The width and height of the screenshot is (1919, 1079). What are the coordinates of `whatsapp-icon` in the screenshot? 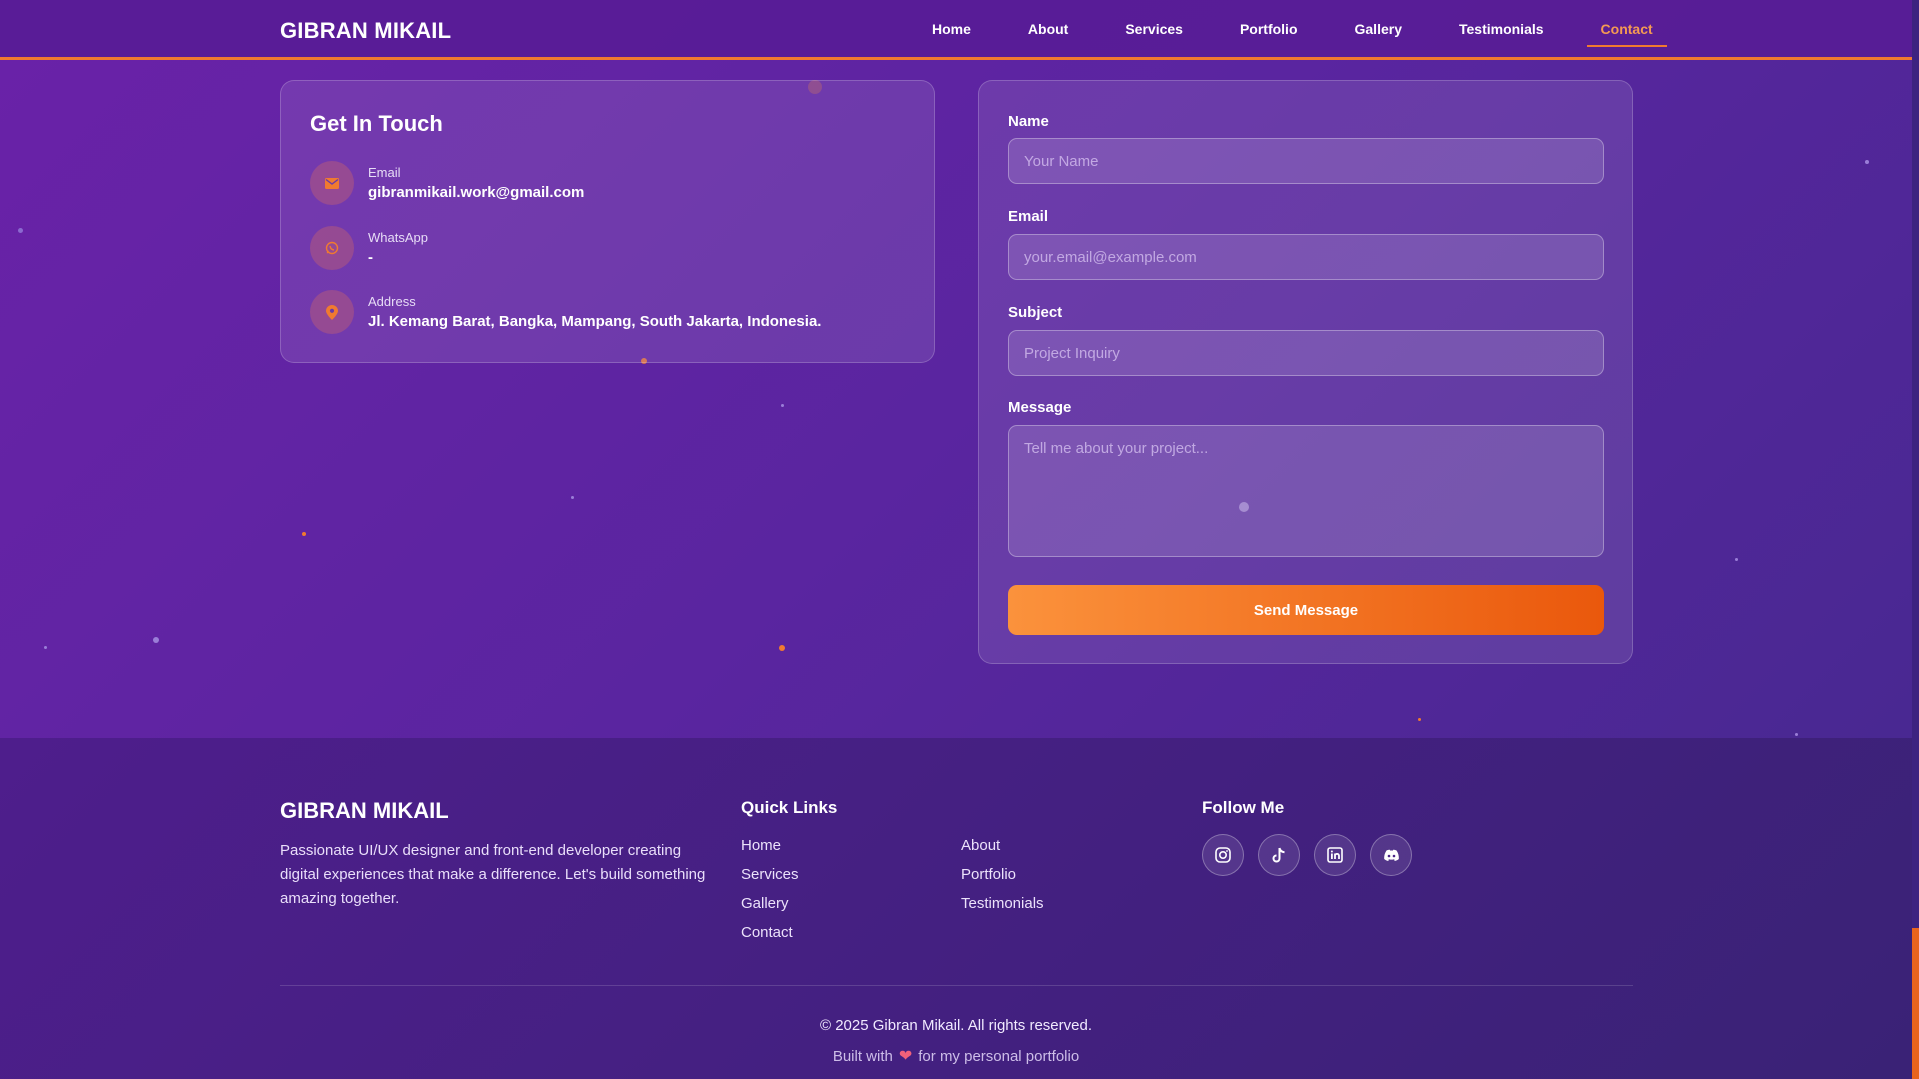 It's located at (332, 248).